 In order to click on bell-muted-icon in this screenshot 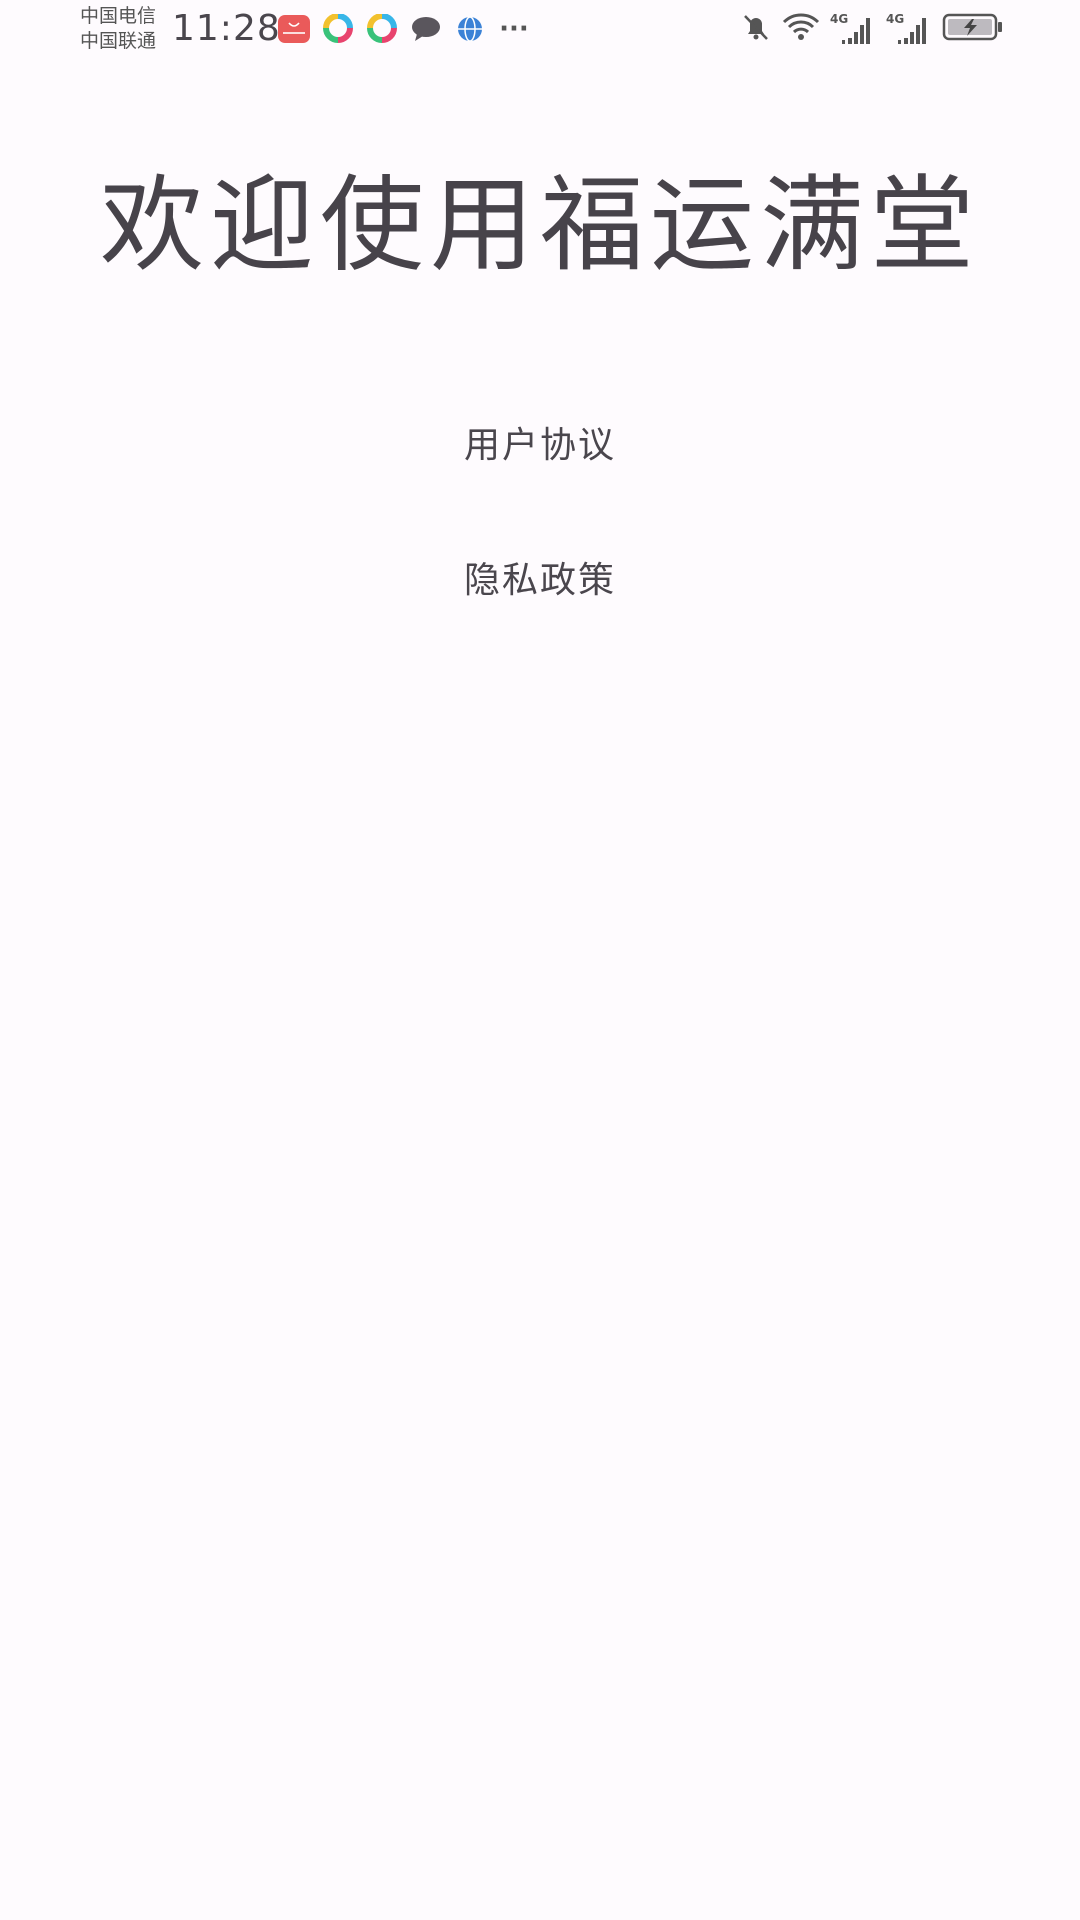, I will do `click(756, 29)`.